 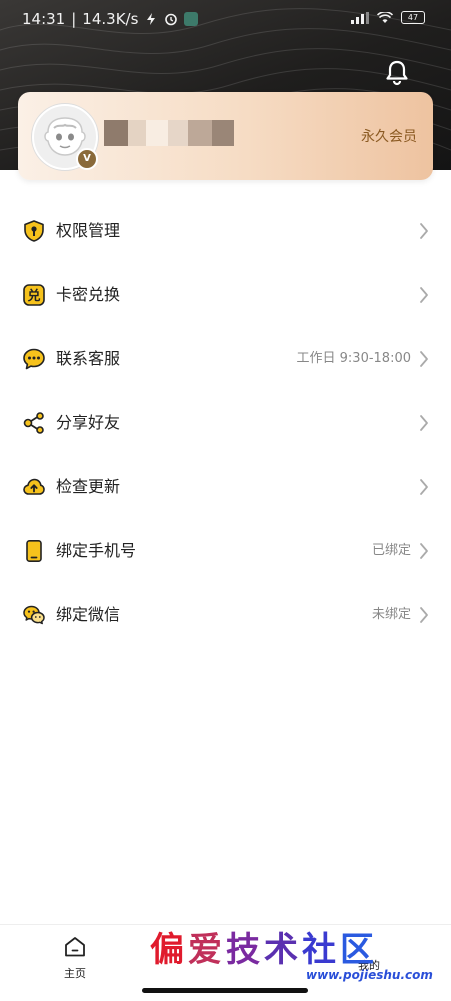 What do you see at coordinates (75, 947) in the screenshot?
I see `home-icon` at bounding box center [75, 947].